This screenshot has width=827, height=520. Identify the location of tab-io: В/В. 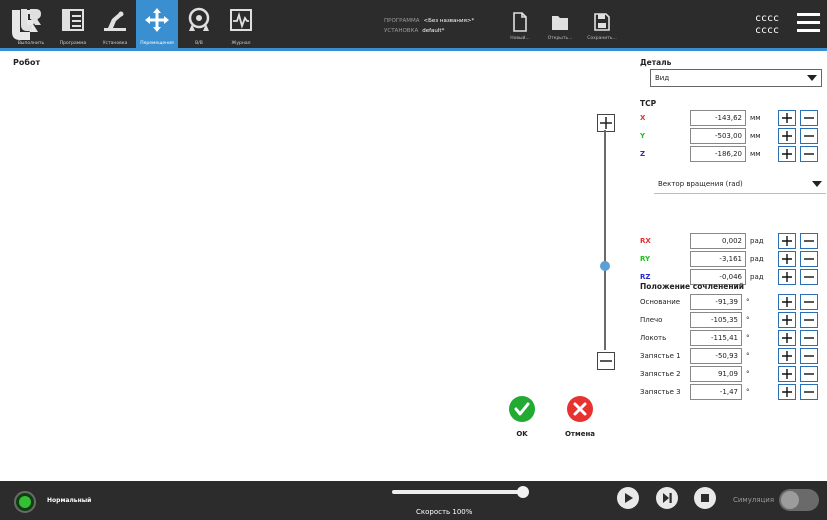
(199, 24).